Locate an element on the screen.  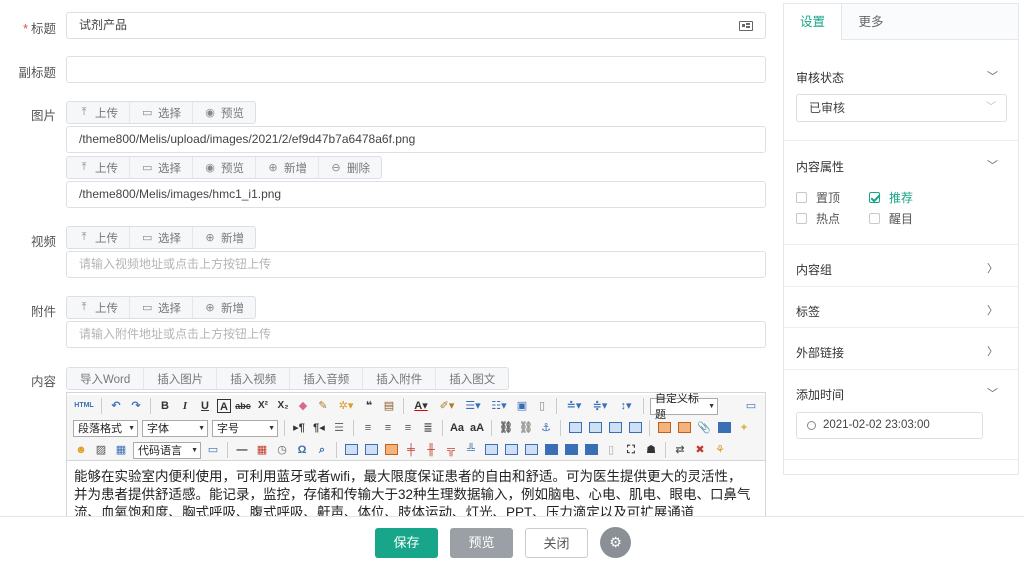
format-brush-icon: ✎ is located at coordinates (323, 406).